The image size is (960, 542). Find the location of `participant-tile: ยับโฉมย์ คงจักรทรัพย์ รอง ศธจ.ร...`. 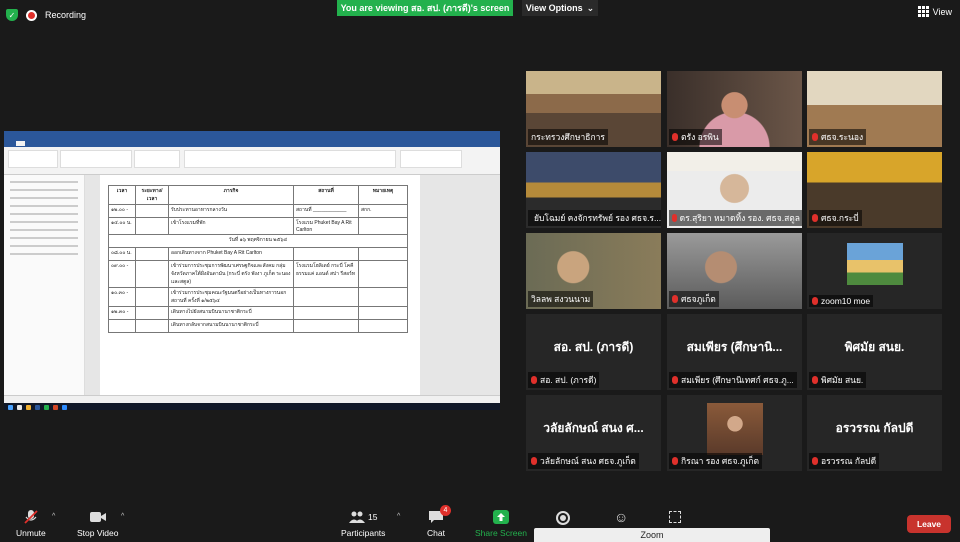

participant-tile: ยับโฉมย์ คงจักรทรัพย์ รอง ศธจ.ร... is located at coordinates (593, 190).